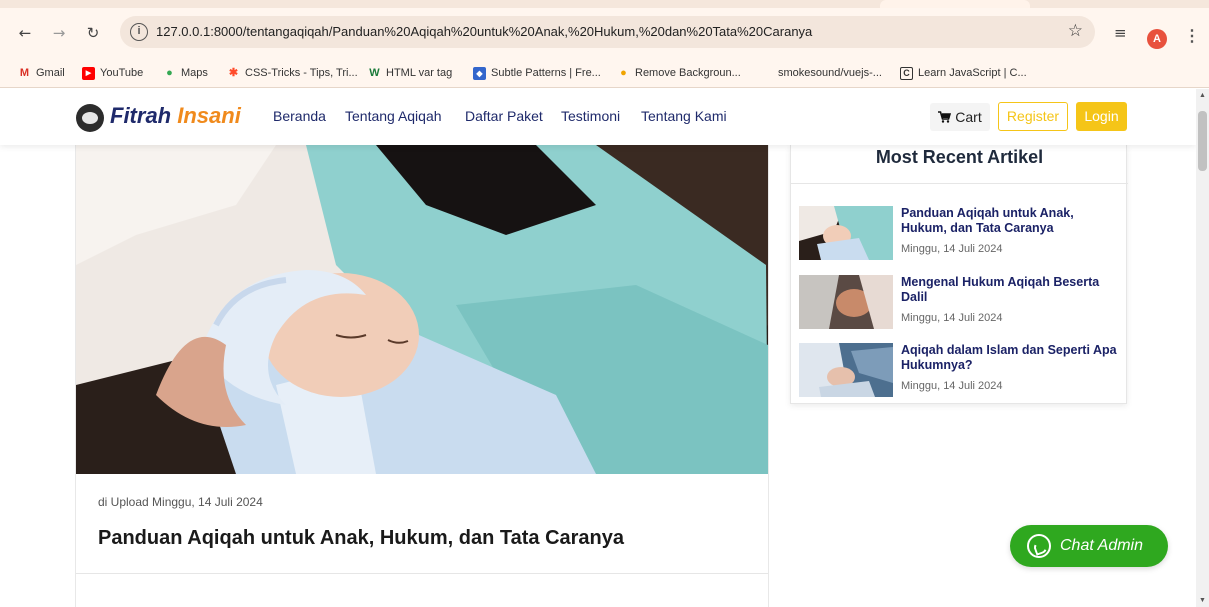  I want to click on maps-icon: ●, so click(169, 72).